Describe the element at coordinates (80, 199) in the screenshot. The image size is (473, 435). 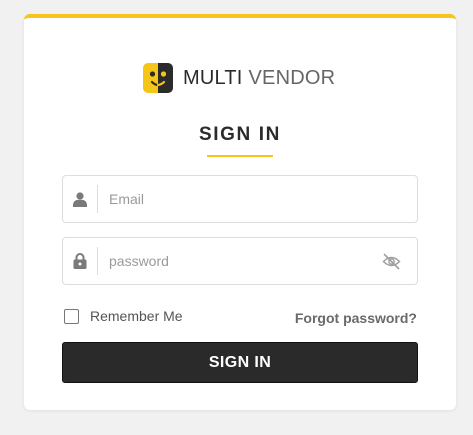
I see `user-icon` at that location.